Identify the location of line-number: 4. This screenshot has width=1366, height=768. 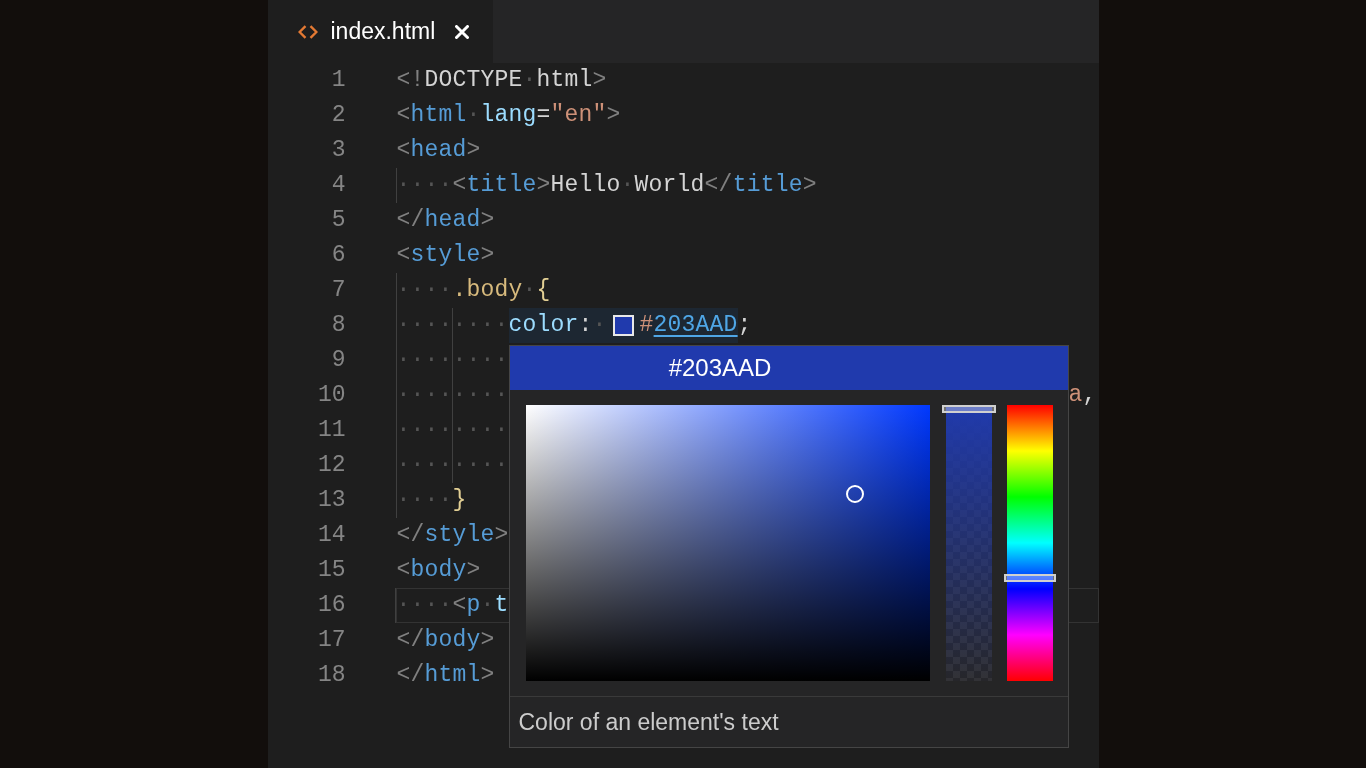
(338, 185).